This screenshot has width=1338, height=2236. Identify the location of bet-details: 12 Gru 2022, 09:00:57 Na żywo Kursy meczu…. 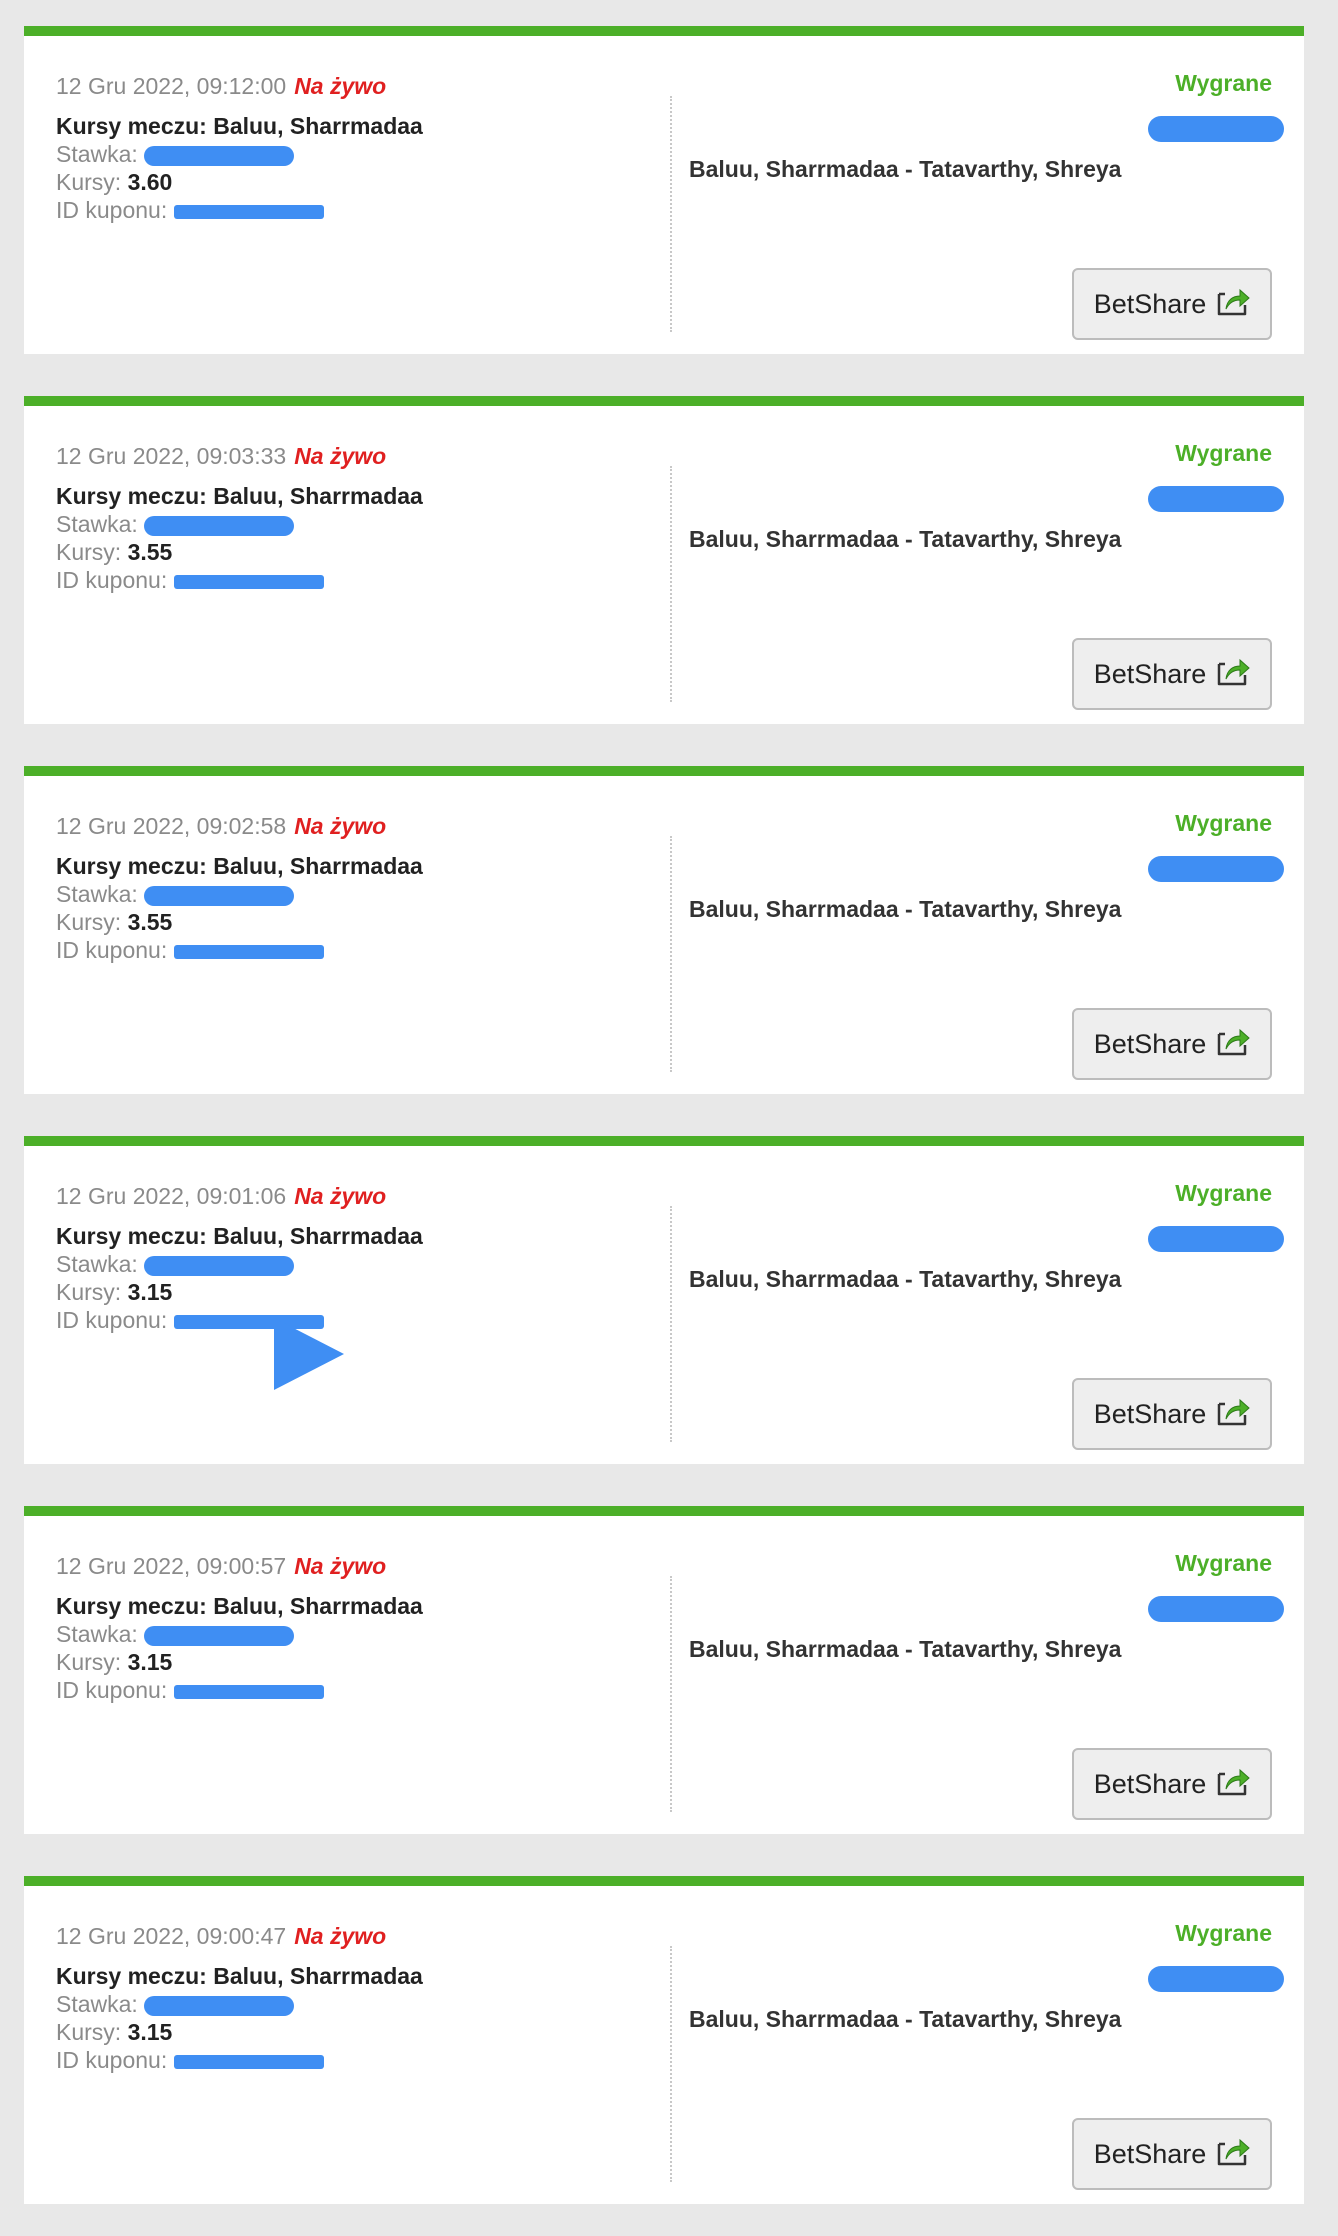
(366, 1627).